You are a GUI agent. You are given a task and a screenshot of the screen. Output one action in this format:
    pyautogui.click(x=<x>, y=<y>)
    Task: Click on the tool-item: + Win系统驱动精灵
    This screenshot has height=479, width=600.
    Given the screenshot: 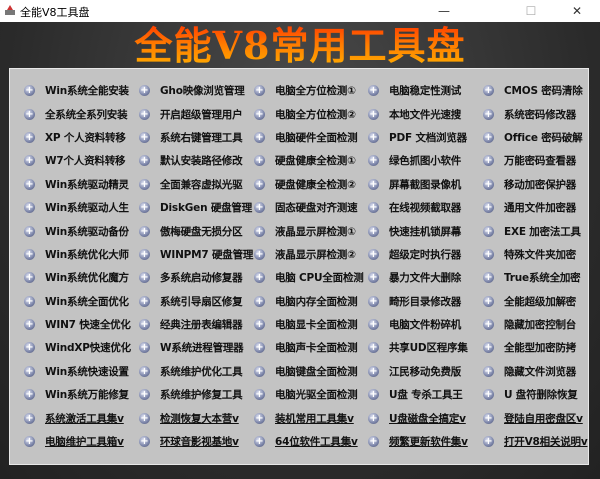 What is the action you would take?
    pyautogui.click(x=81, y=184)
    